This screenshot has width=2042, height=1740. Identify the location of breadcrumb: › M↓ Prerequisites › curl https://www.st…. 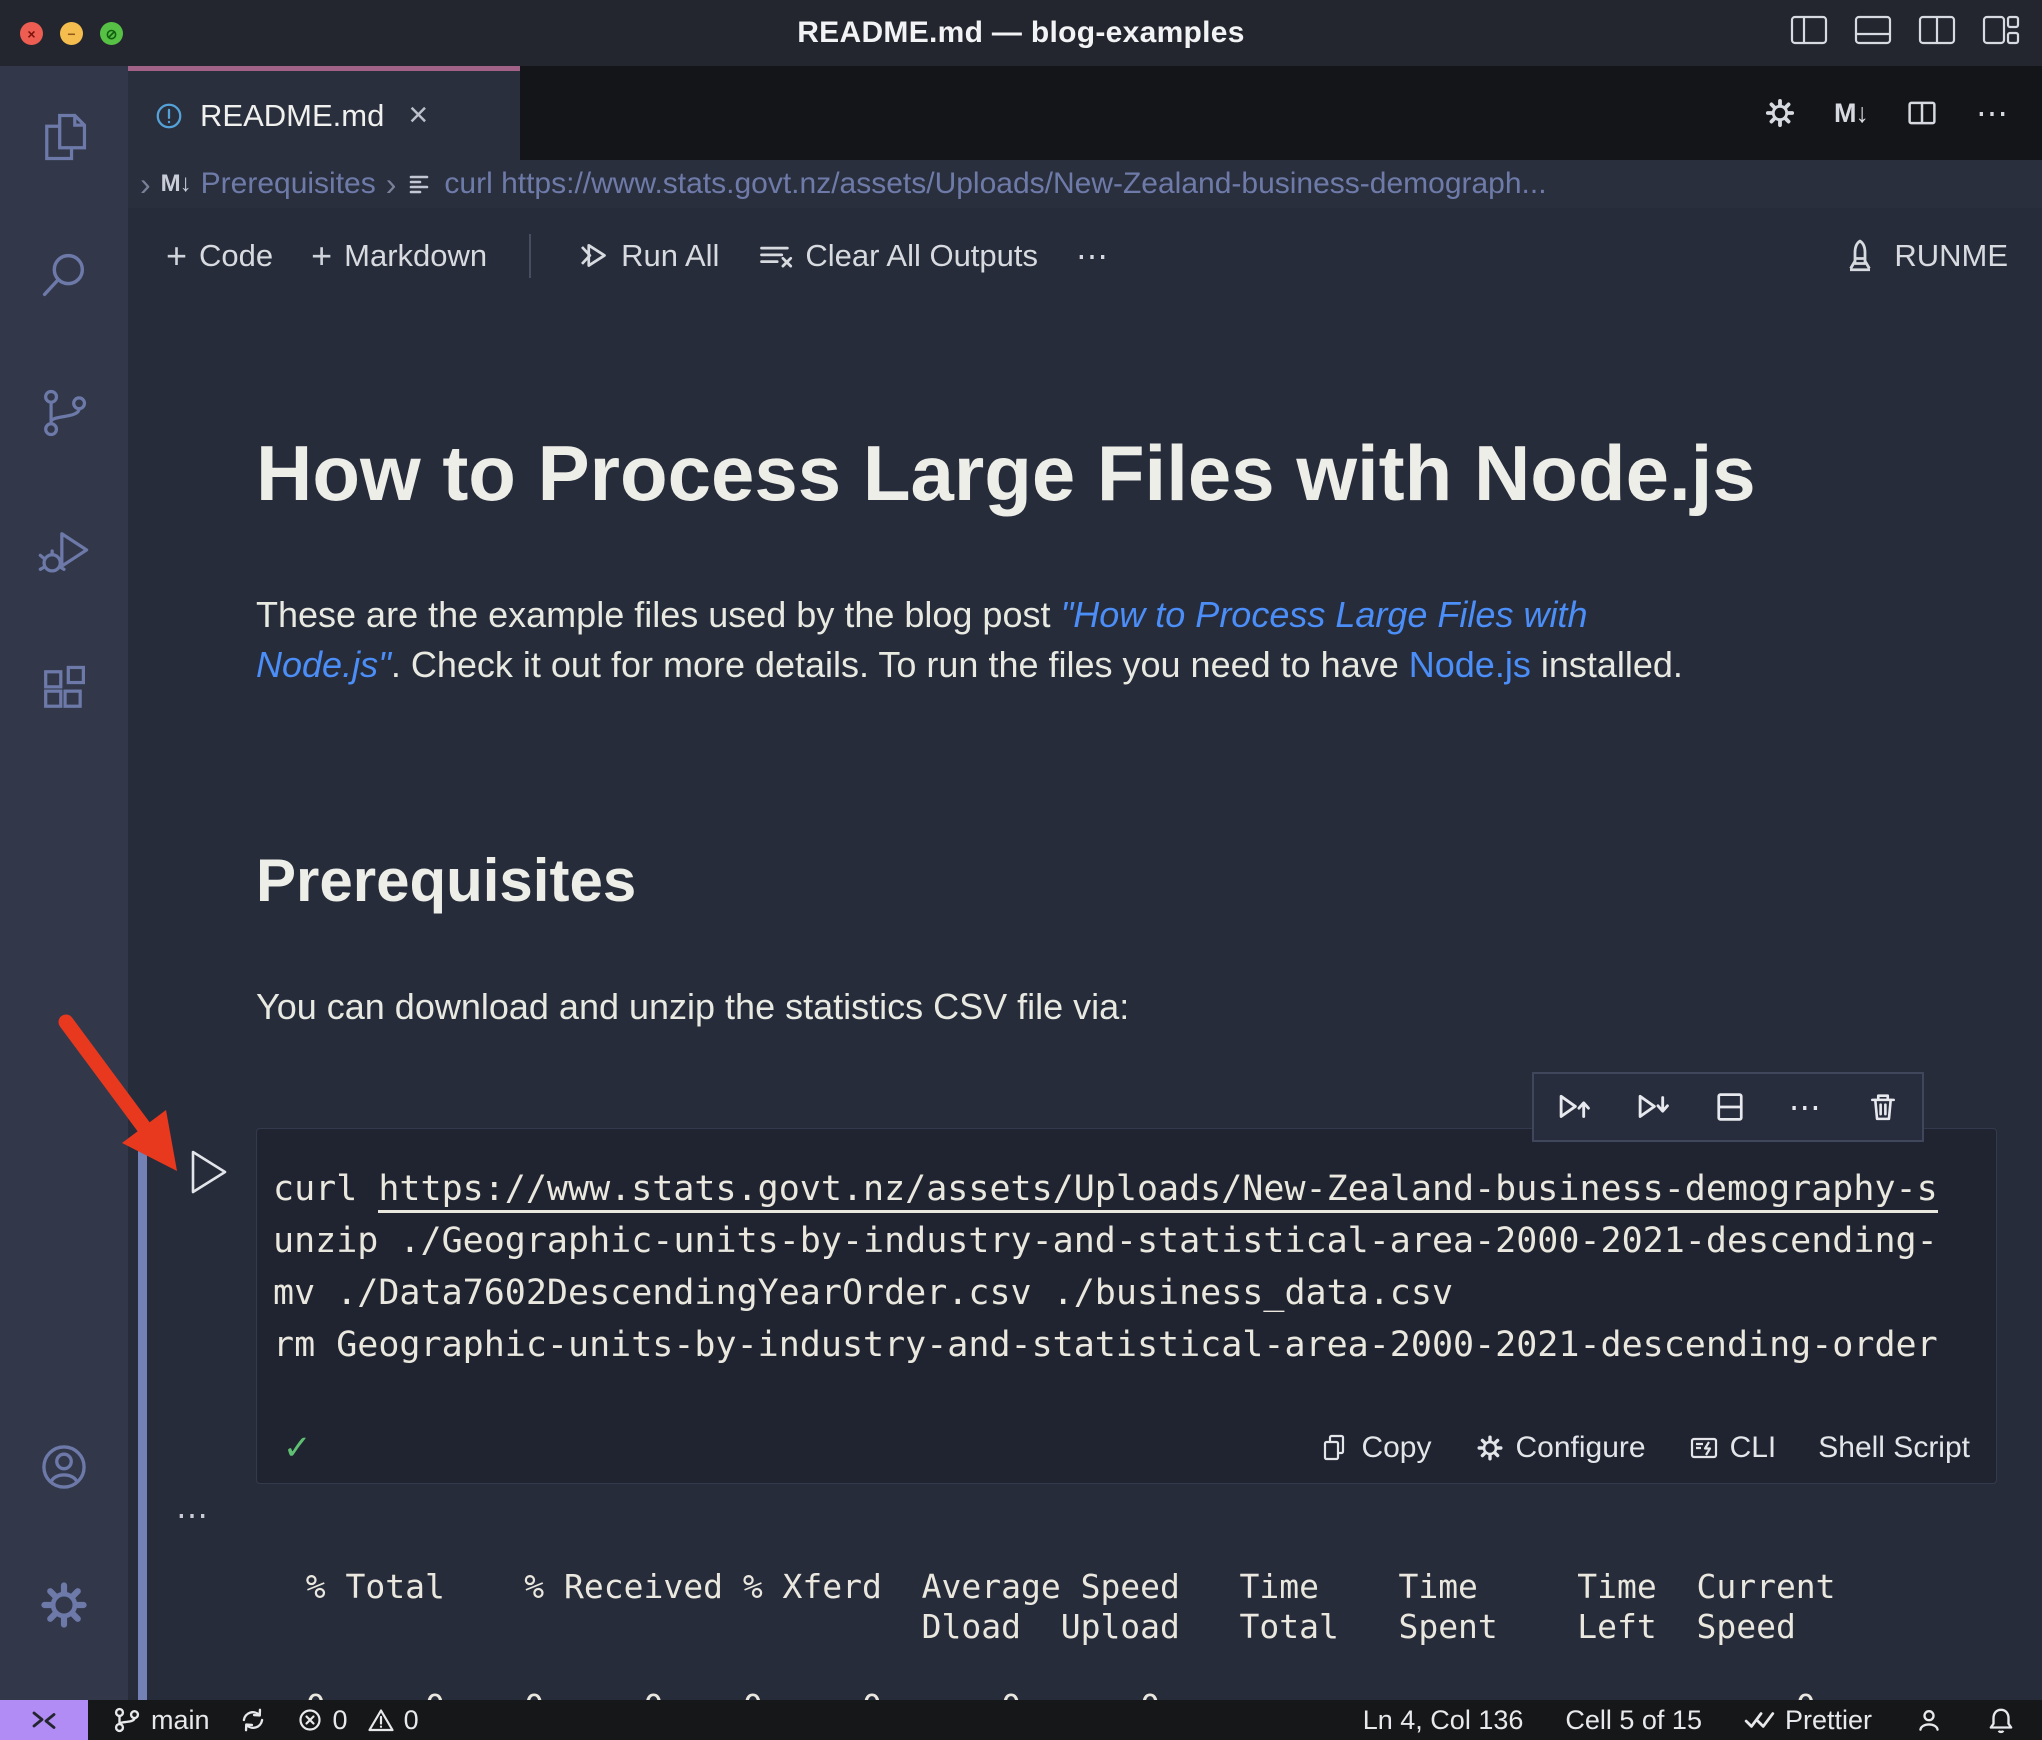
(1085, 184).